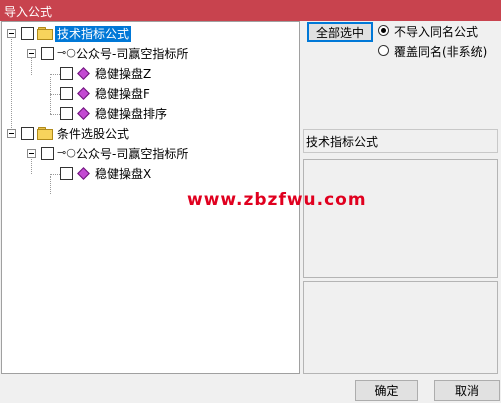 Image resolution: width=501 pixels, height=403 pixels. What do you see at coordinates (400, 218) in the screenshot?
I see `description-panel` at bounding box center [400, 218].